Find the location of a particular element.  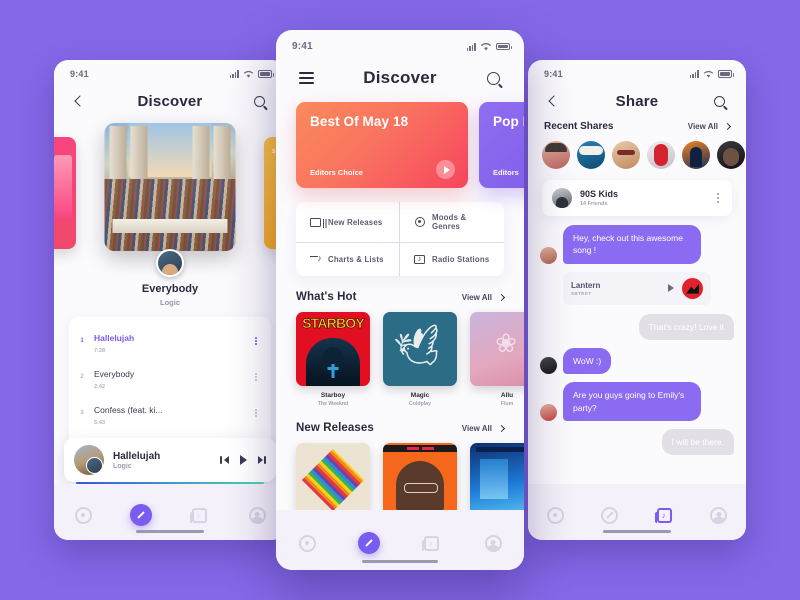

track-row: 1 Hallelujah 7:28 is located at coordinates (170, 341).